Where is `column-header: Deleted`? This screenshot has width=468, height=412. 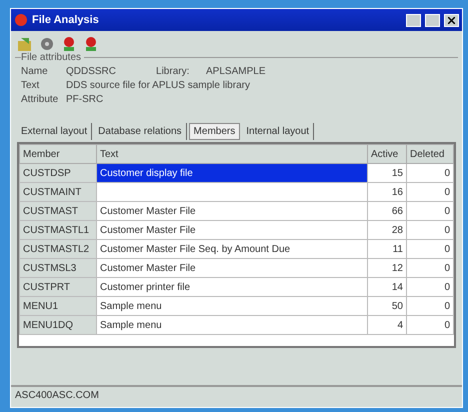
column-header: Deleted is located at coordinates (430, 154).